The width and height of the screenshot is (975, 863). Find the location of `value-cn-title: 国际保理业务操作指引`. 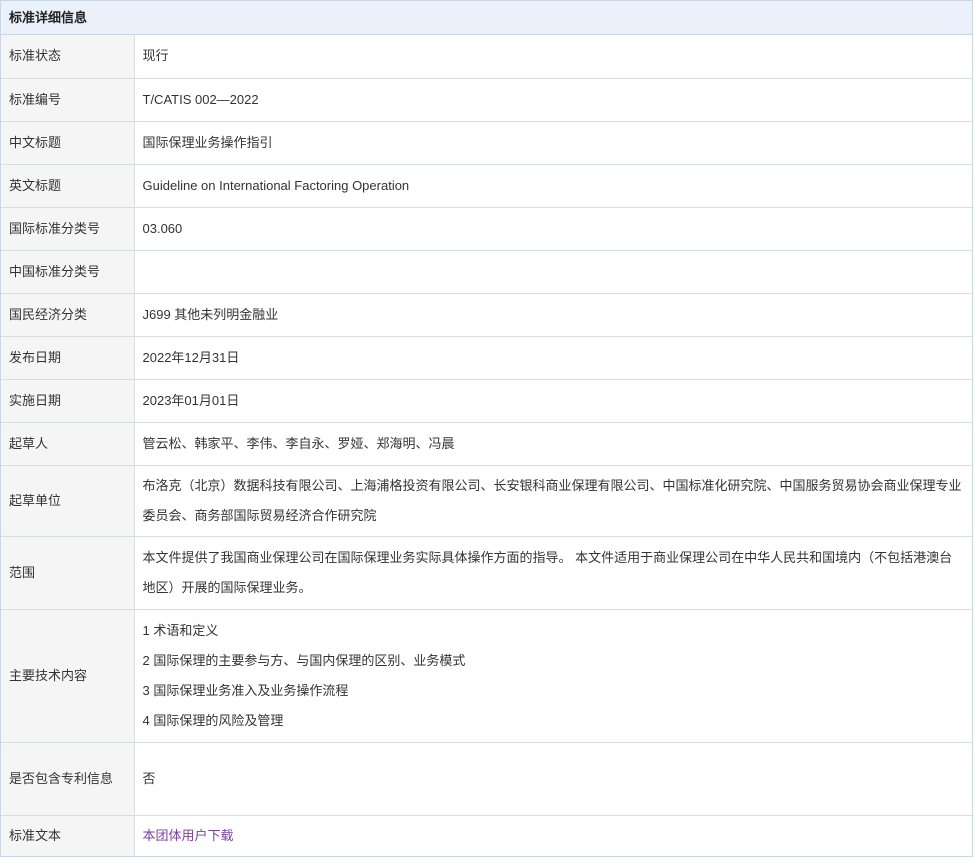

value-cn-title: 国际保理业务操作指引 is located at coordinates (553, 142).